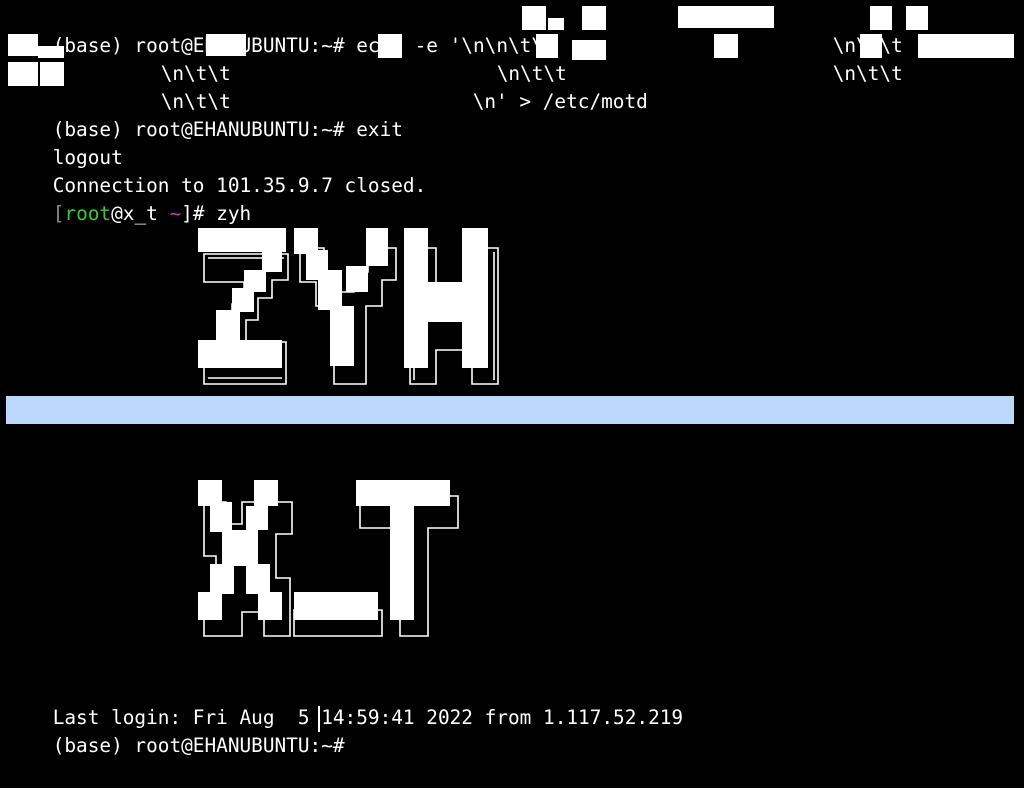 This screenshot has height=788, width=1024. I want to click on motd-banner-zyh, so click(351, 307).